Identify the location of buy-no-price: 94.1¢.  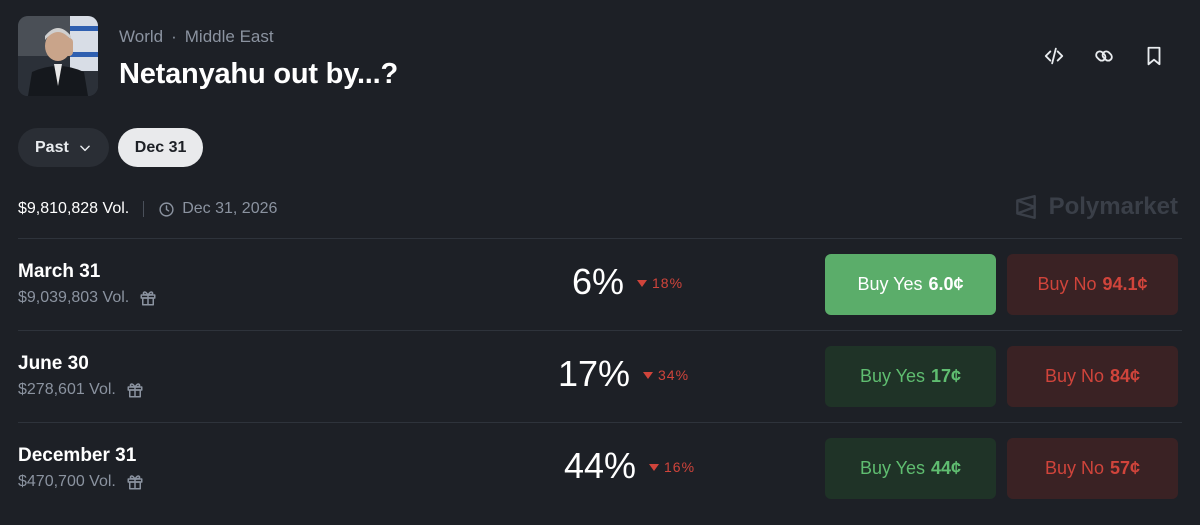
(1125, 284).